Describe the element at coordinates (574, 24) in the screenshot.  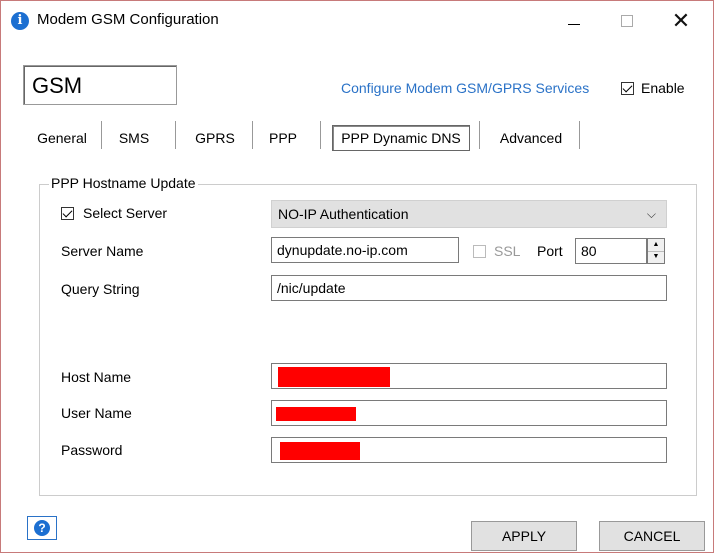
I see `minimize-icon` at that location.